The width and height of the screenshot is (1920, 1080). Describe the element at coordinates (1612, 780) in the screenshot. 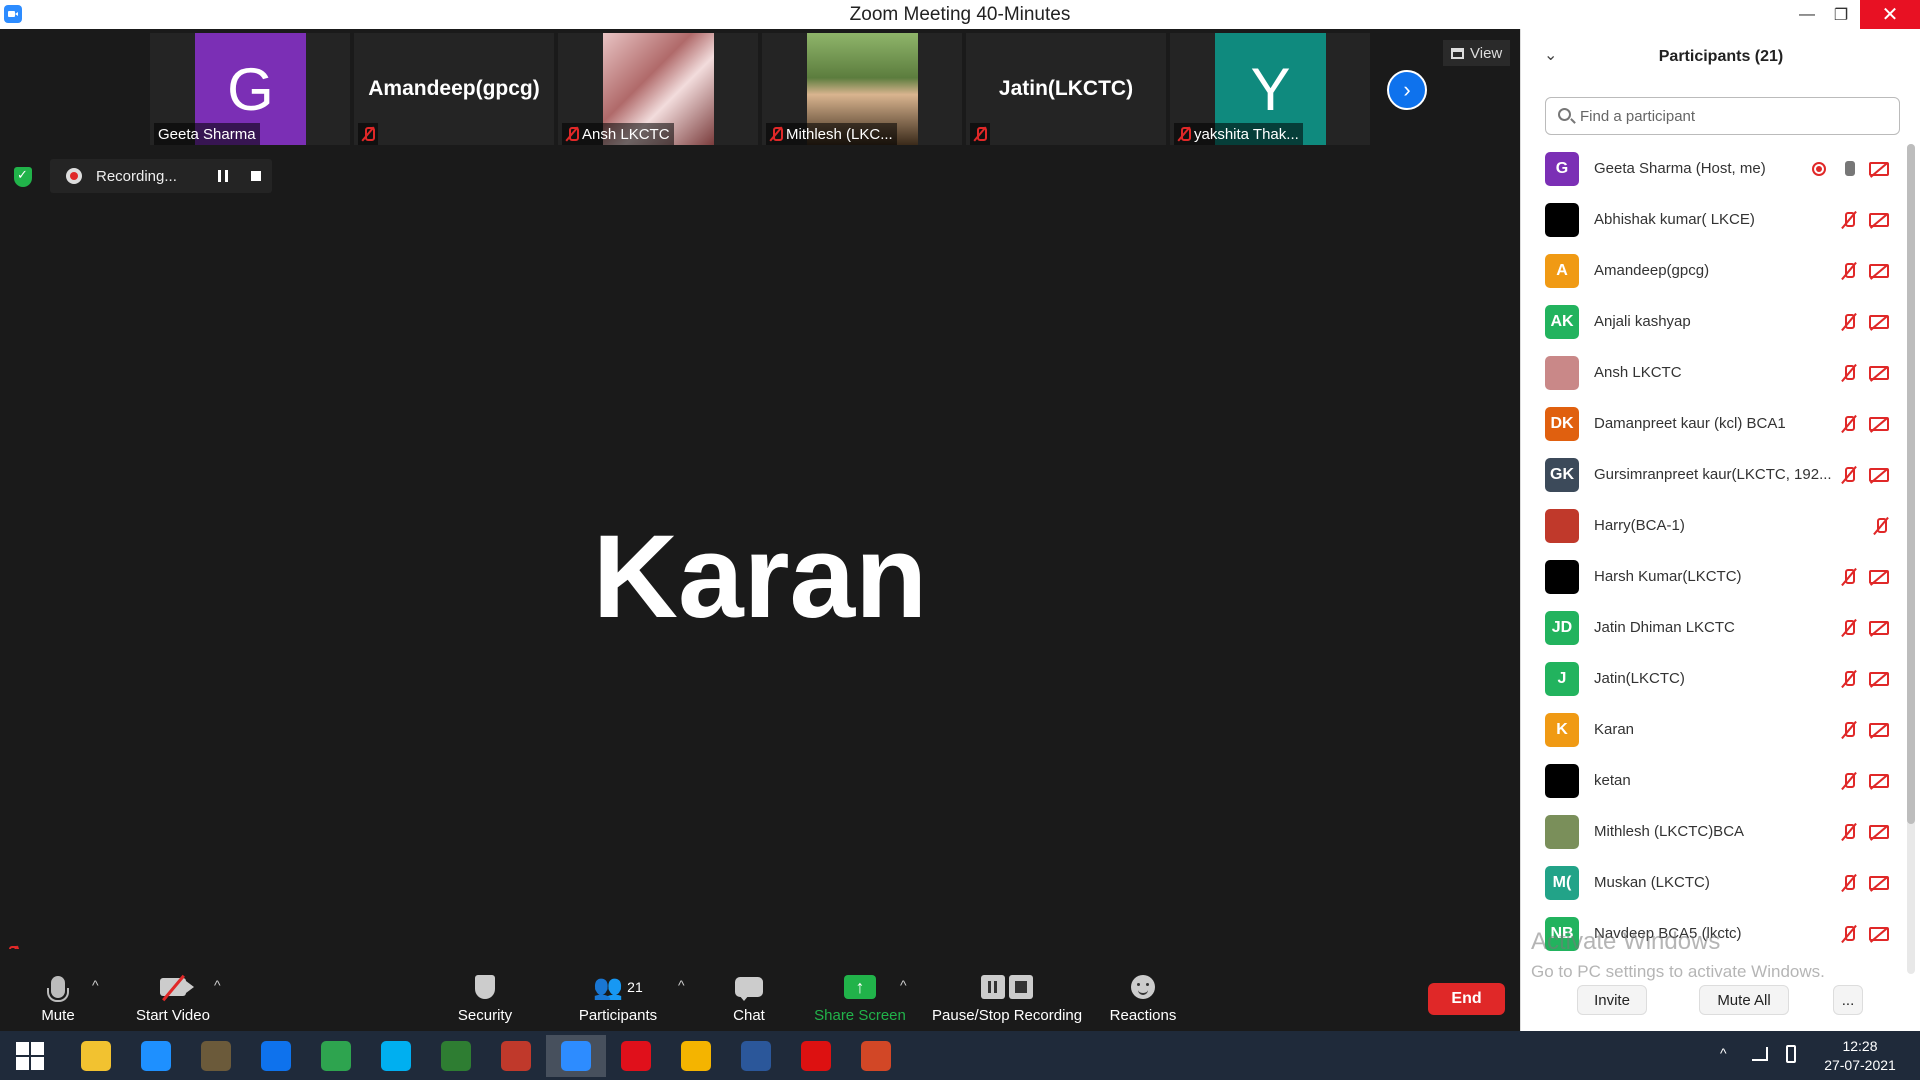

I see `participant-name: ketan` at that location.